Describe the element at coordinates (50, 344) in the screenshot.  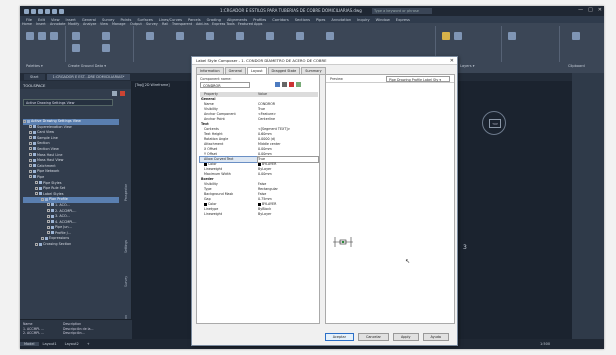
I see `tab-layout1: Layout1` at that location.